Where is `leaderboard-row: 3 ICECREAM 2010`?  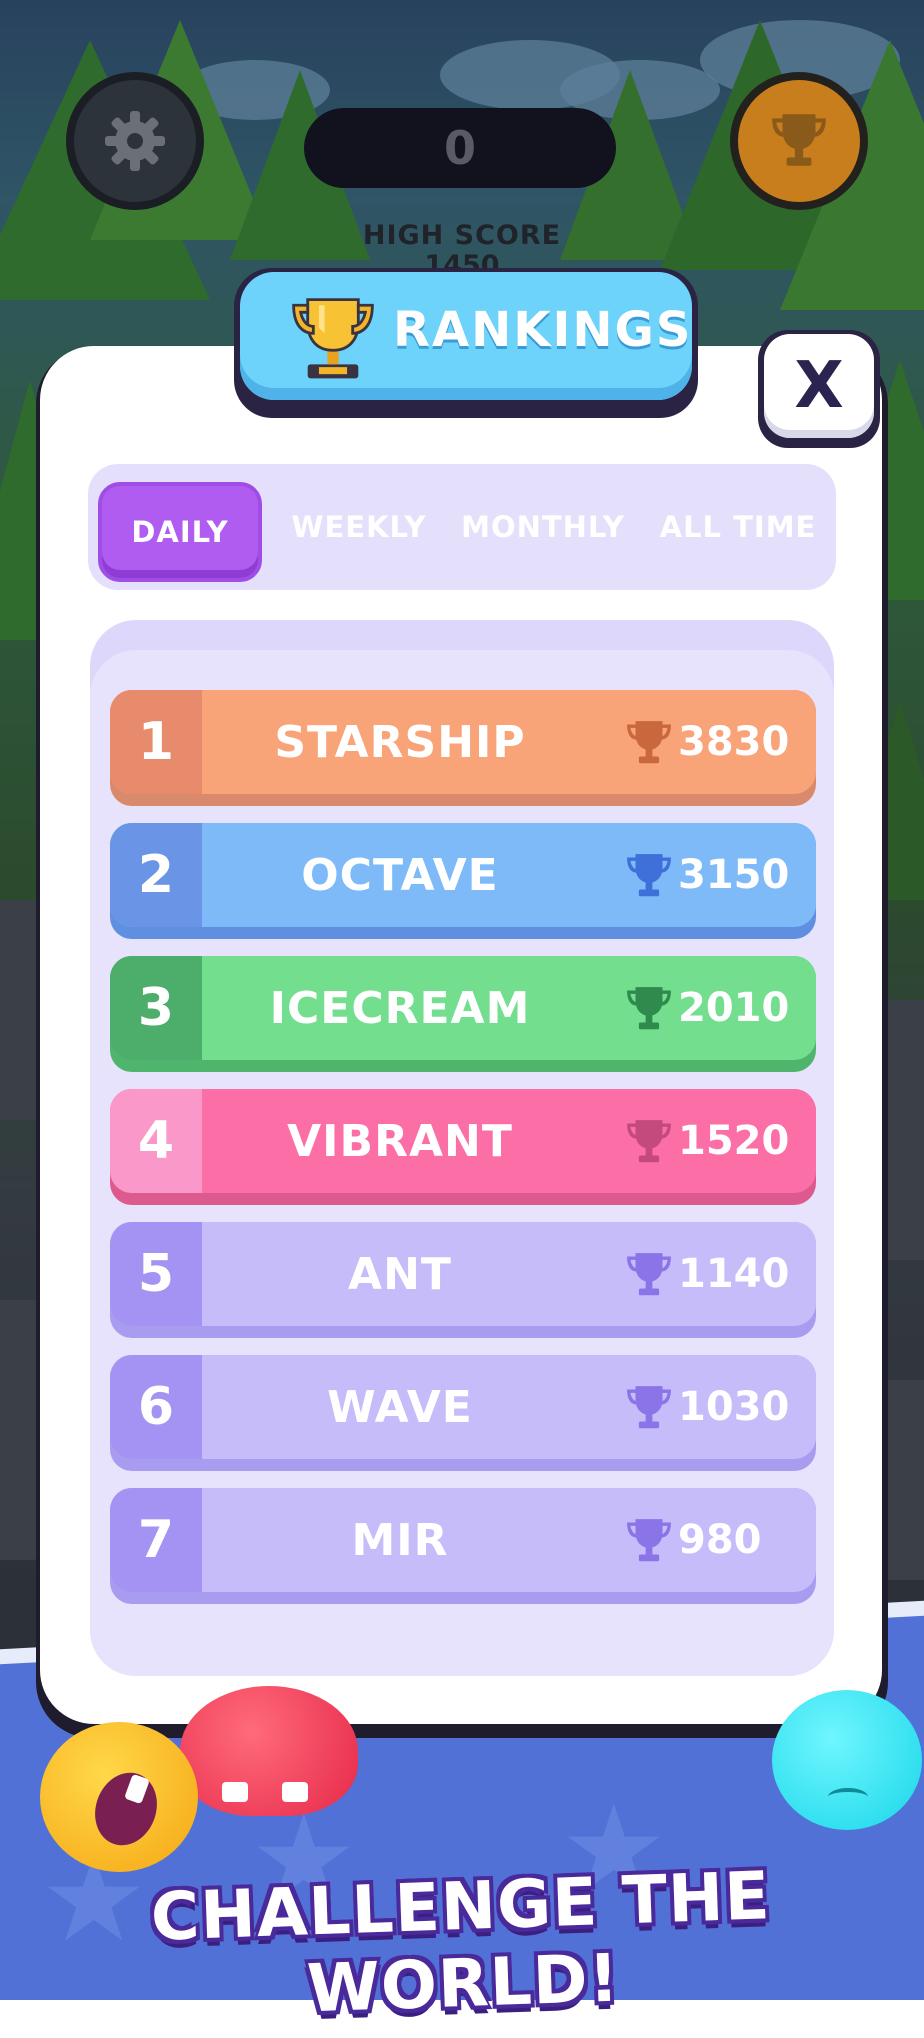 leaderboard-row: 3 ICECREAM 2010 is located at coordinates (463, 1014).